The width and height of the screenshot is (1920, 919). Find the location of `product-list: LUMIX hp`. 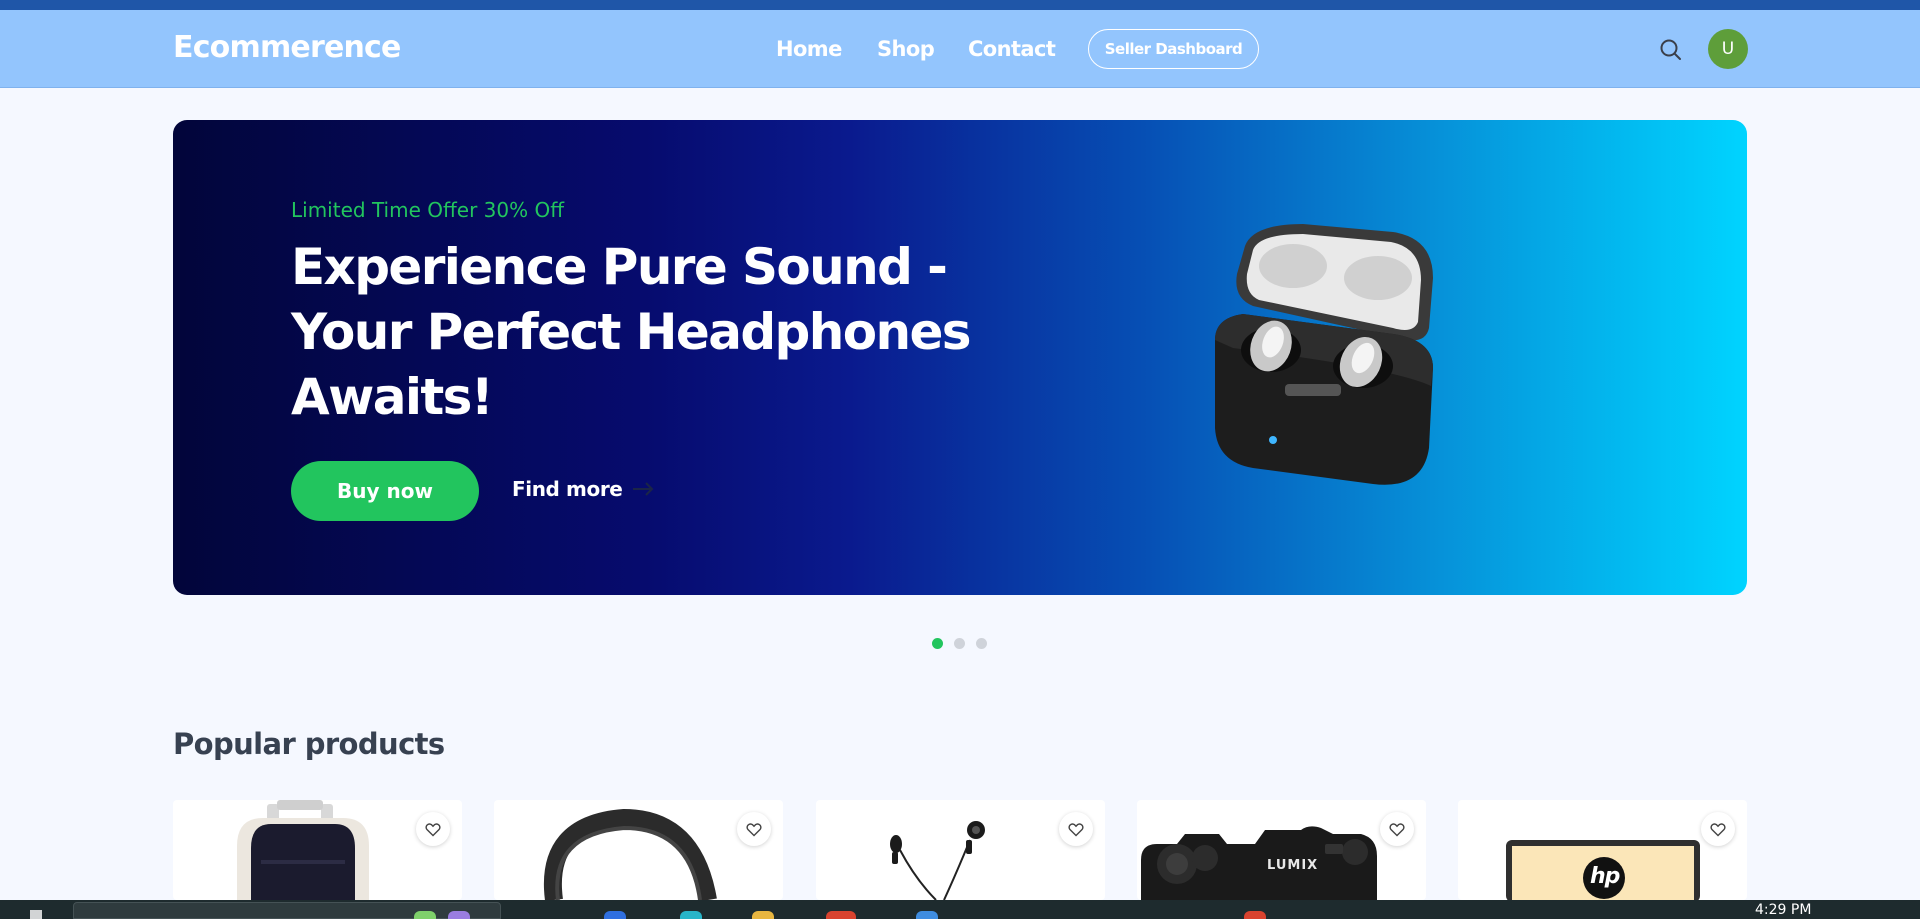

product-list: LUMIX hp is located at coordinates (960, 850).